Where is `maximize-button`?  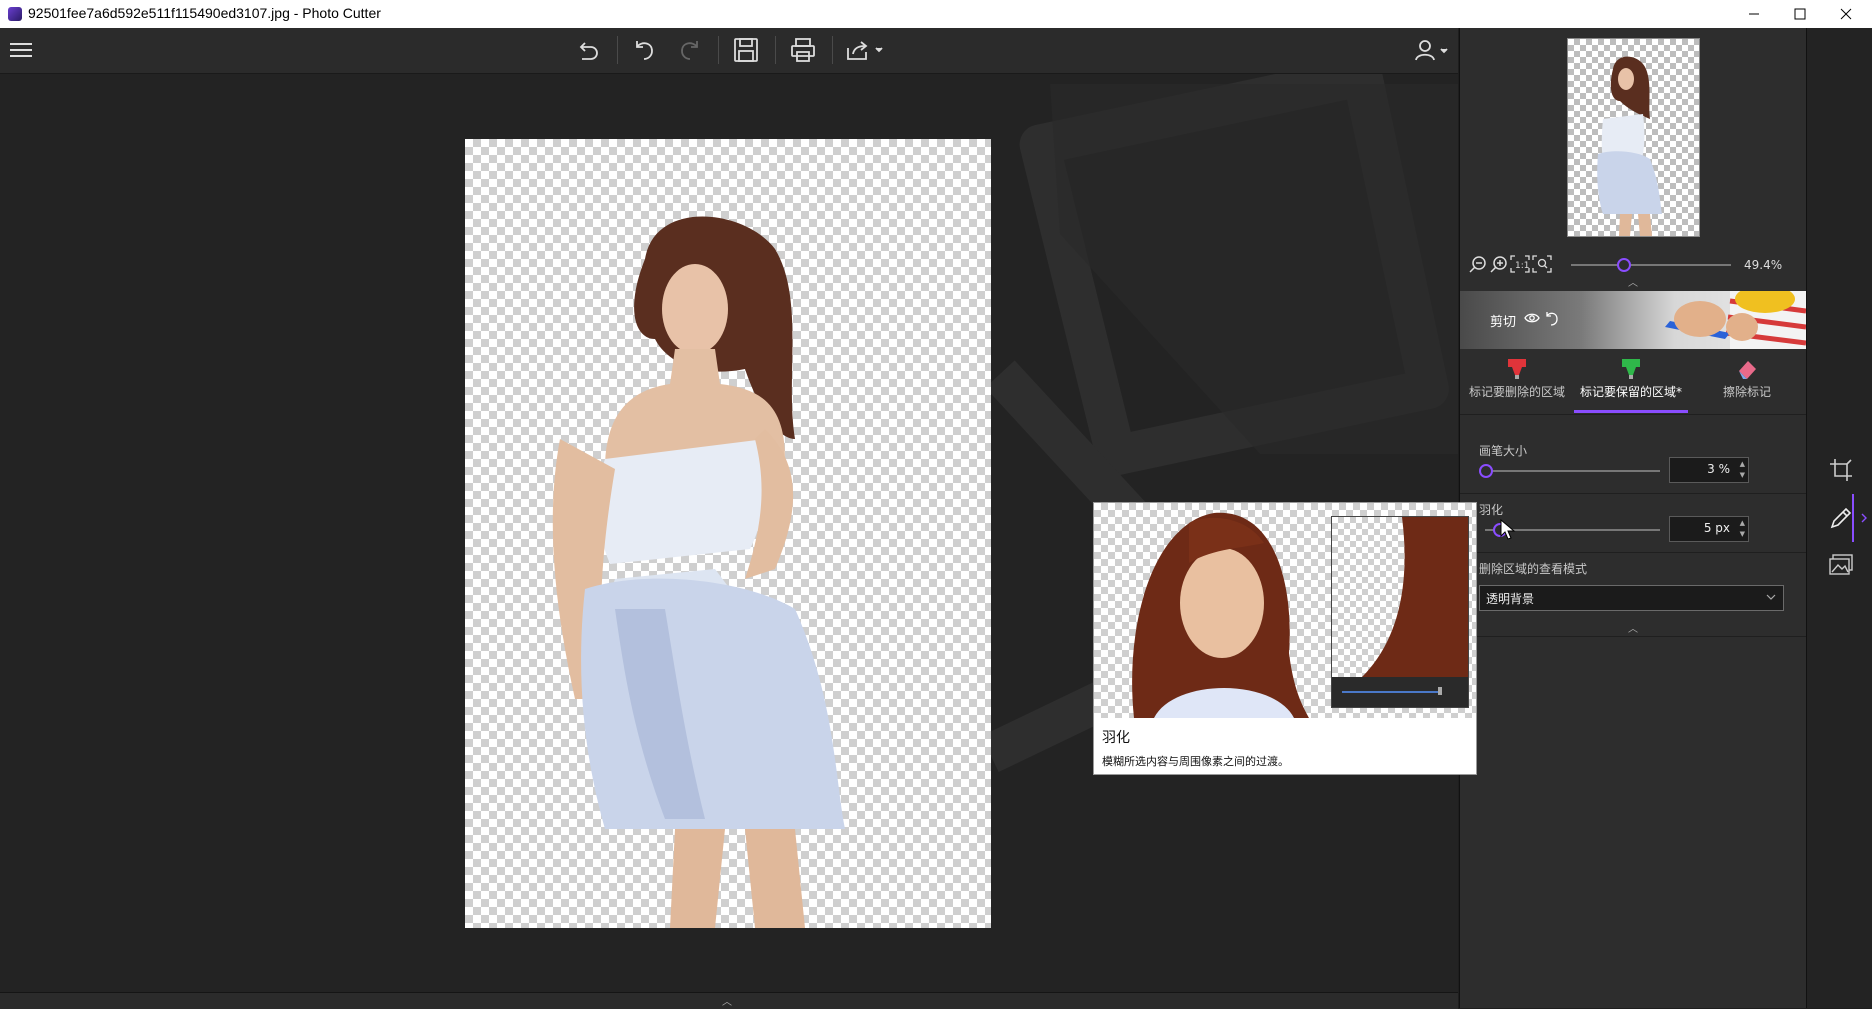
maximize-button is located at coordinates (1800, 14).